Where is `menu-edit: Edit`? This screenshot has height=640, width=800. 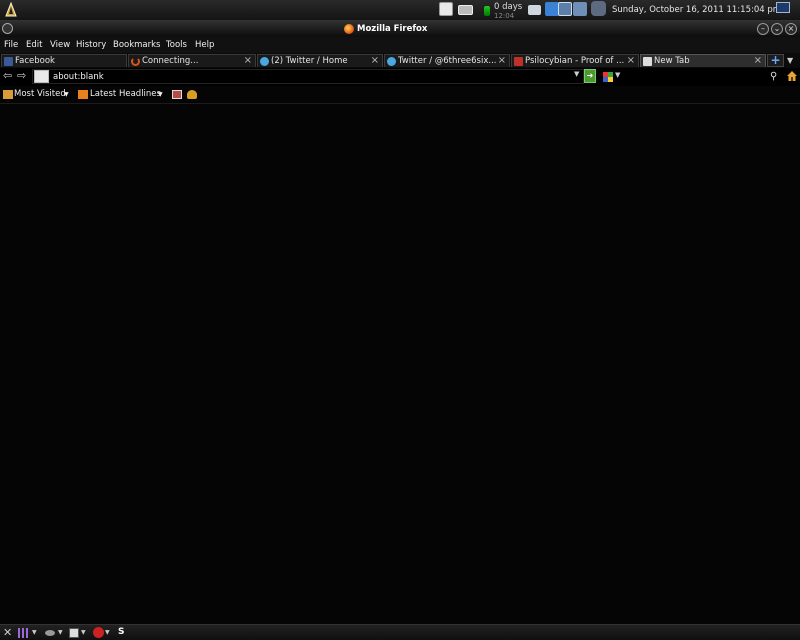
menu-edit: Edit is located at coordinates (34, 45).